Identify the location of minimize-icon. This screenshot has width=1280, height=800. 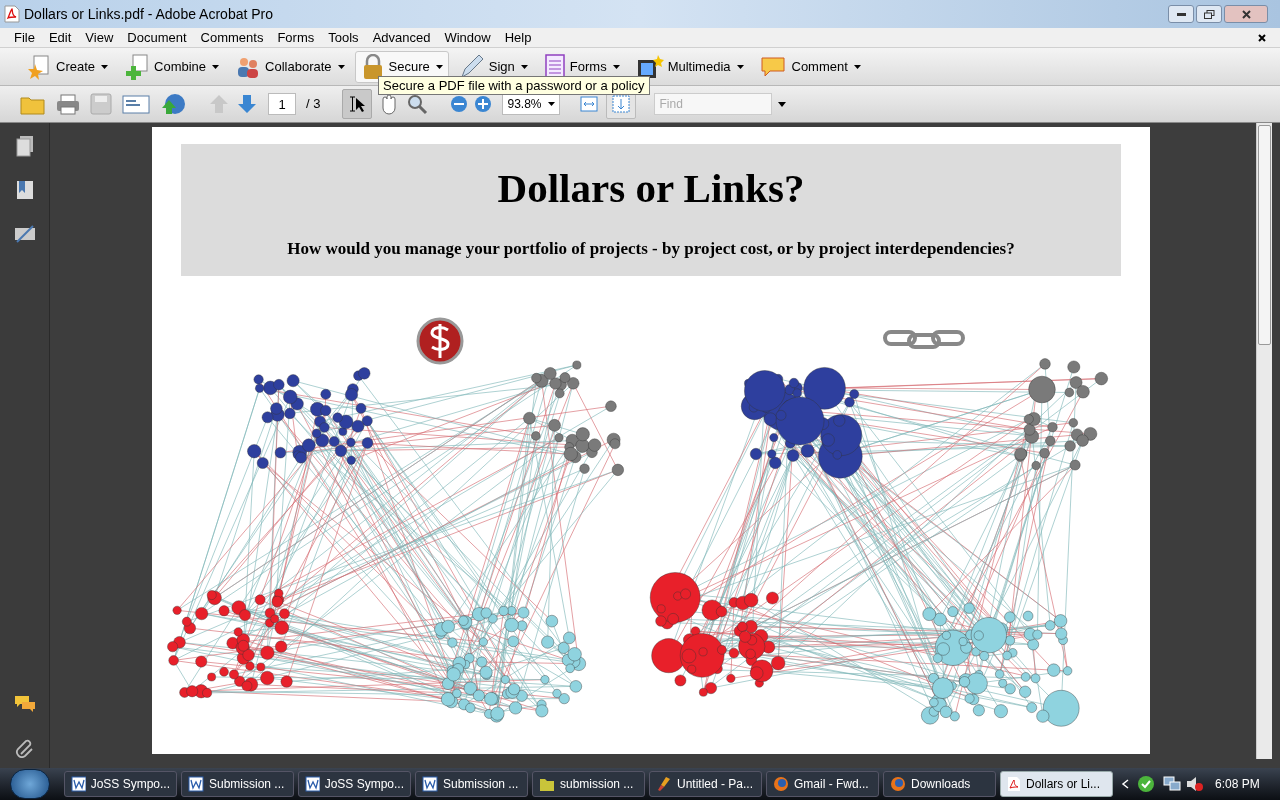
(1181, 14).